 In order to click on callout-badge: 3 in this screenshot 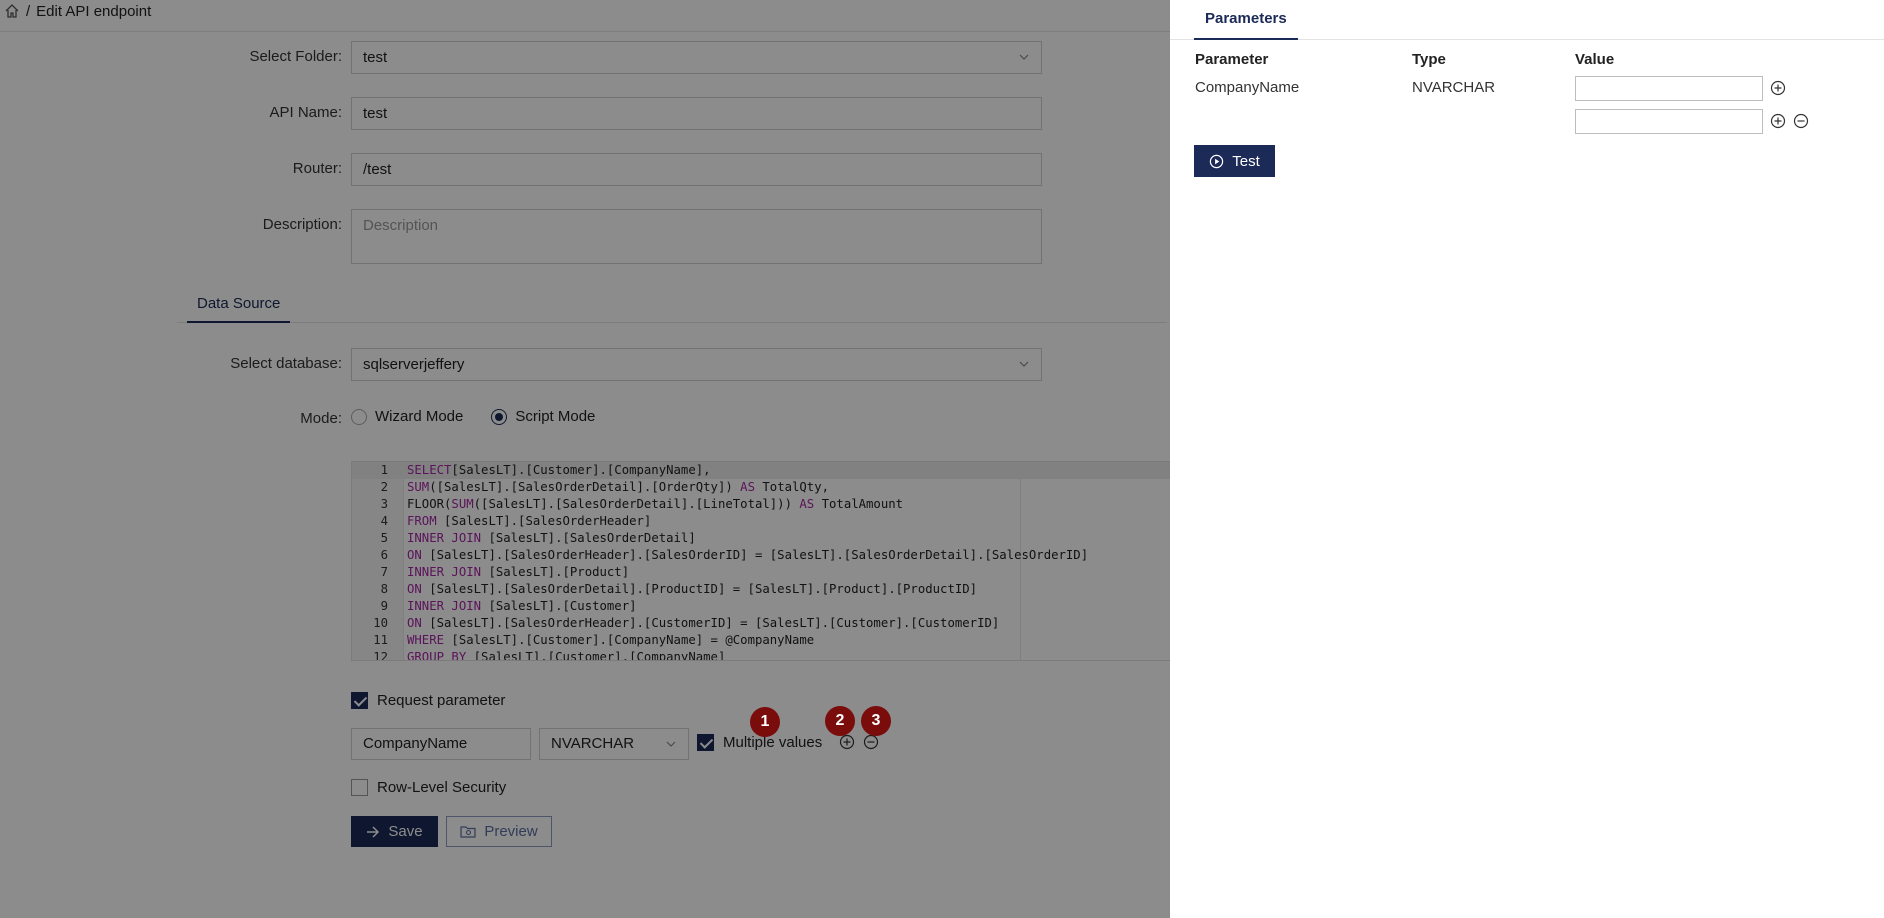, I will do `click(876, 721)`.